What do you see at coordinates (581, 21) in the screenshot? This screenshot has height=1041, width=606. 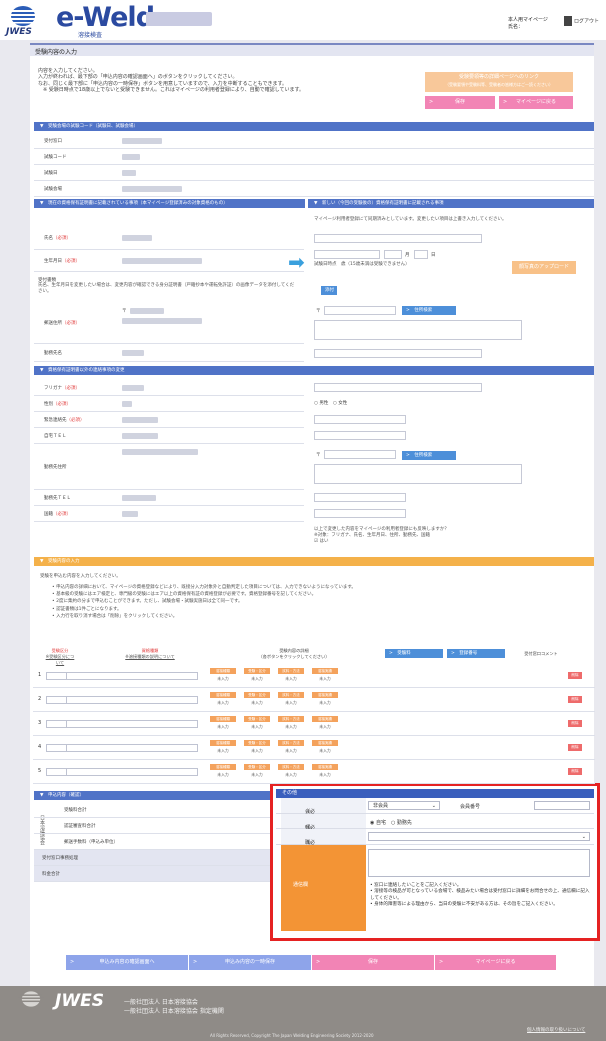 I see `logout-button: ログアウト` at bounding box center [581, 21].